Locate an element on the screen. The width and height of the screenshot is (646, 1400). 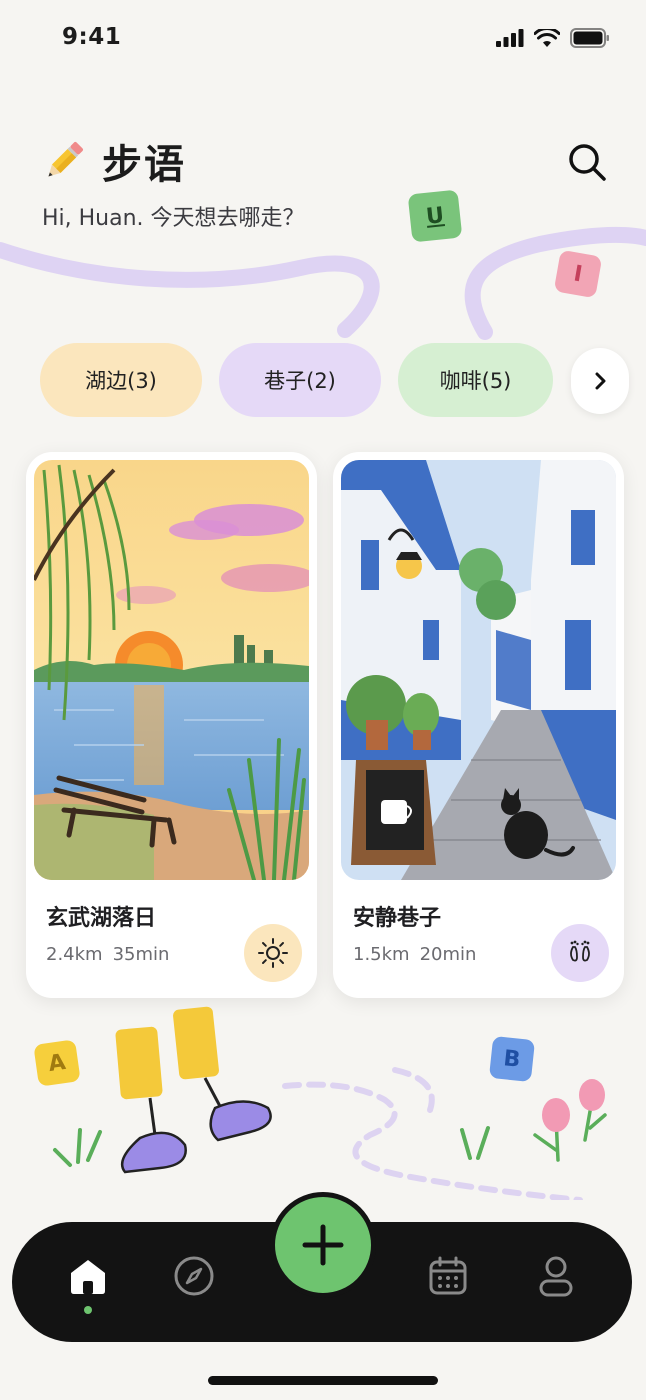
letter-tile-i: I is located at coordinates (578, 274).